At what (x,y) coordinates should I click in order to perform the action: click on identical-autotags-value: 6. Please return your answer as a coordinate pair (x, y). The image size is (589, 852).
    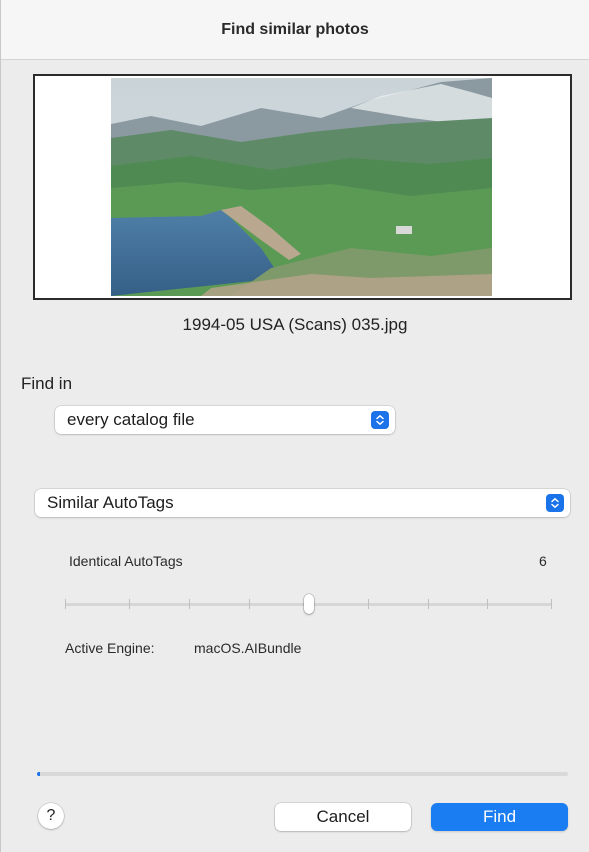
    Looking at the image, I should click on (543, 561).